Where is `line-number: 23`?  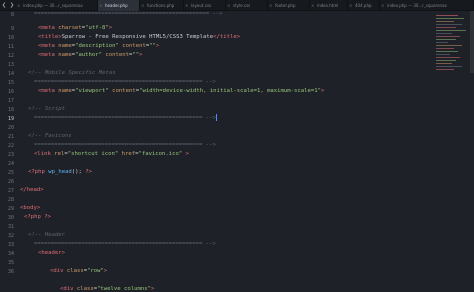 line-number: 23 is located at coordinates (10, 155).